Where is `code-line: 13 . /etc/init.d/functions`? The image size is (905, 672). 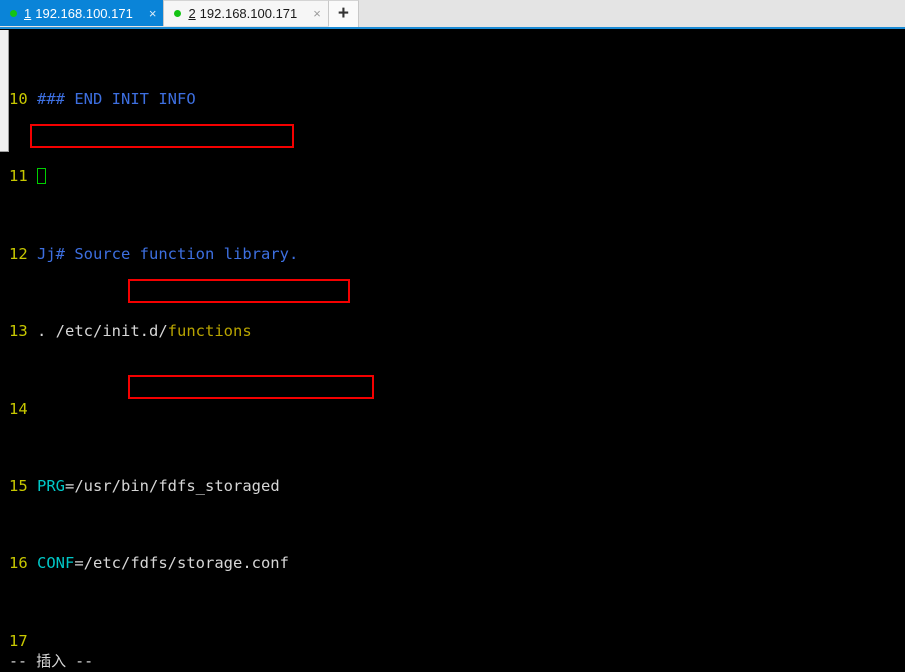
code-line: 13 . /etc/init.d/functions is located at coordinates (130, 331).